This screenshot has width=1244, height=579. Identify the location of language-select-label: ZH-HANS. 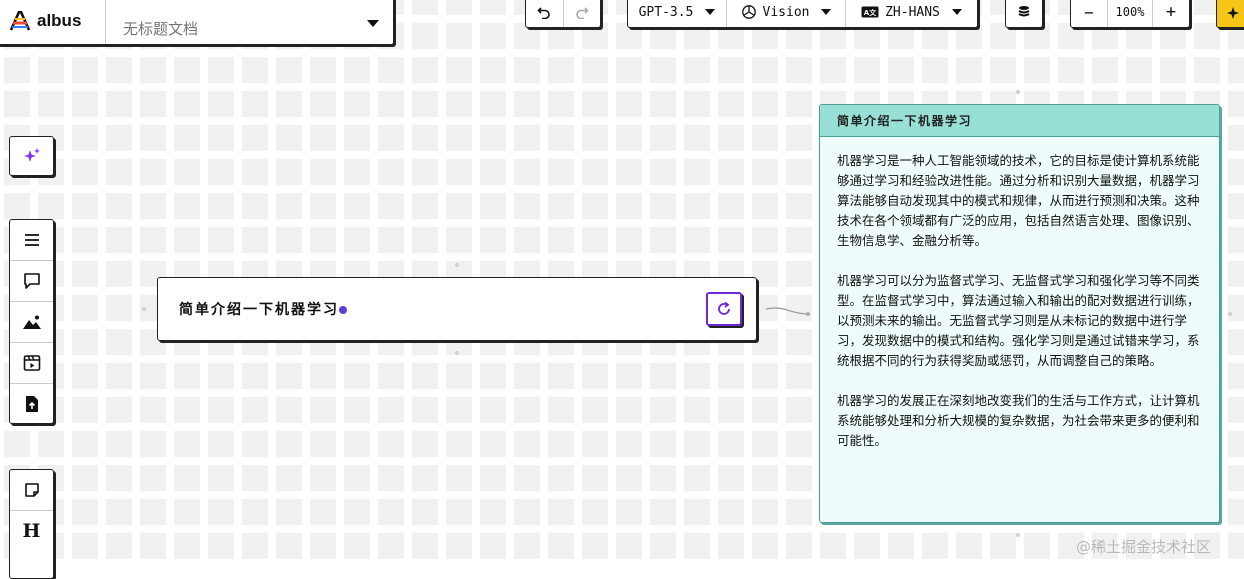
(912, 12).